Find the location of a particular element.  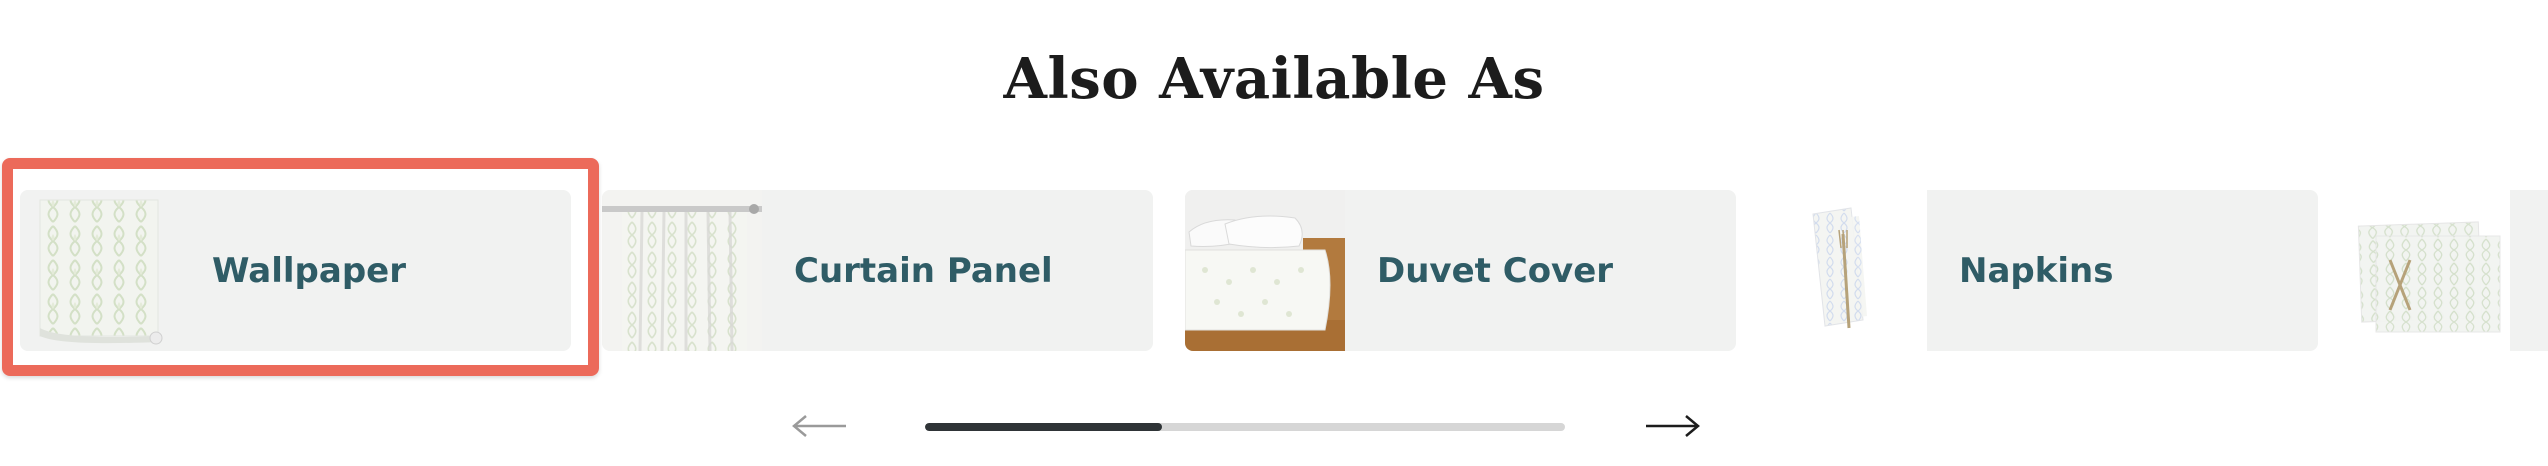

arrow-left-icon is located at coordinates (819, 426).